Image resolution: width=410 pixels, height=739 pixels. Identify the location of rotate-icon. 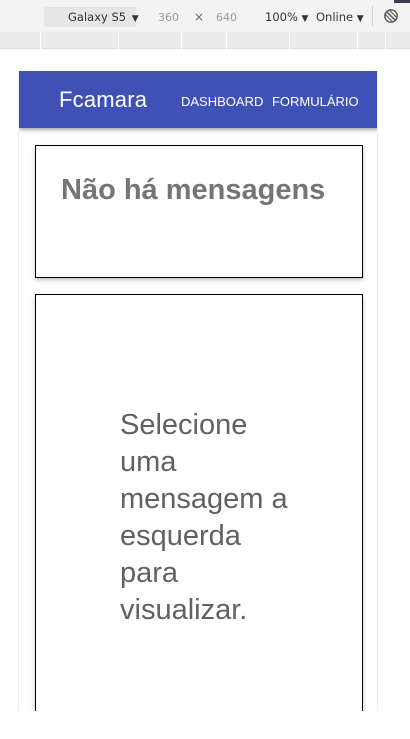
(391, 16).